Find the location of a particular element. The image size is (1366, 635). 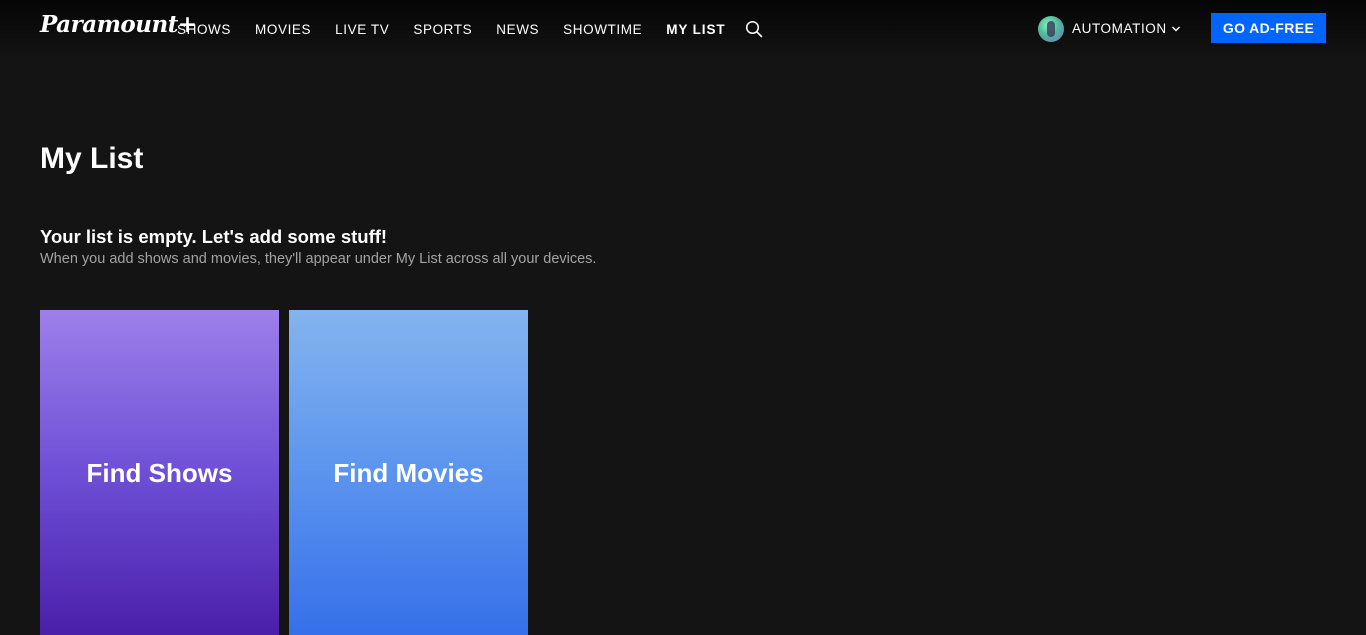

nav-item-live-tv: LIVE TV is located at coordinates (362, 30).